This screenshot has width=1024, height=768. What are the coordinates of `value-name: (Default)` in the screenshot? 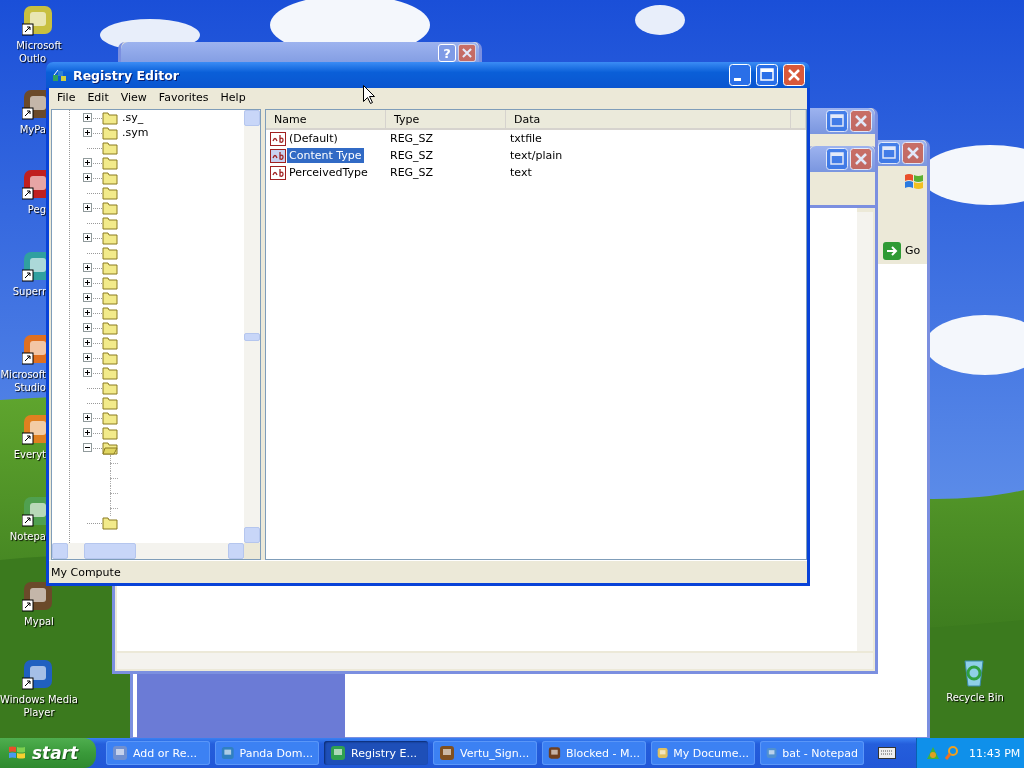 It's located at (313, 138).